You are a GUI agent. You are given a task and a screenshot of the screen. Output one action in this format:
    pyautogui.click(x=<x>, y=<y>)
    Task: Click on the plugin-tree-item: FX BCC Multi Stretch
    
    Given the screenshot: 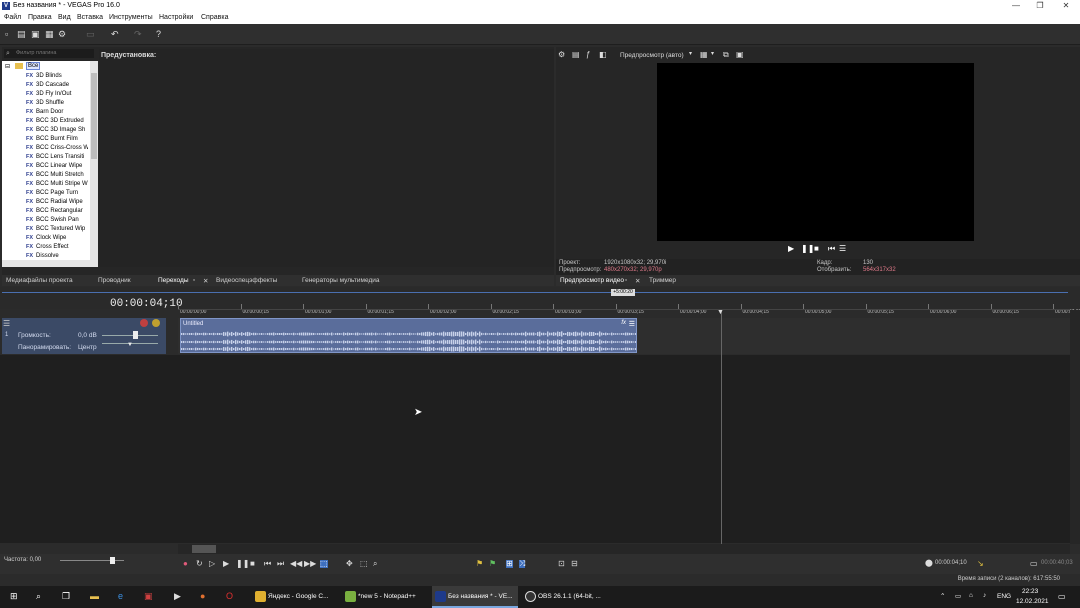 What is the action you would take?
    pyautogui.click(x=57, y=175)
    